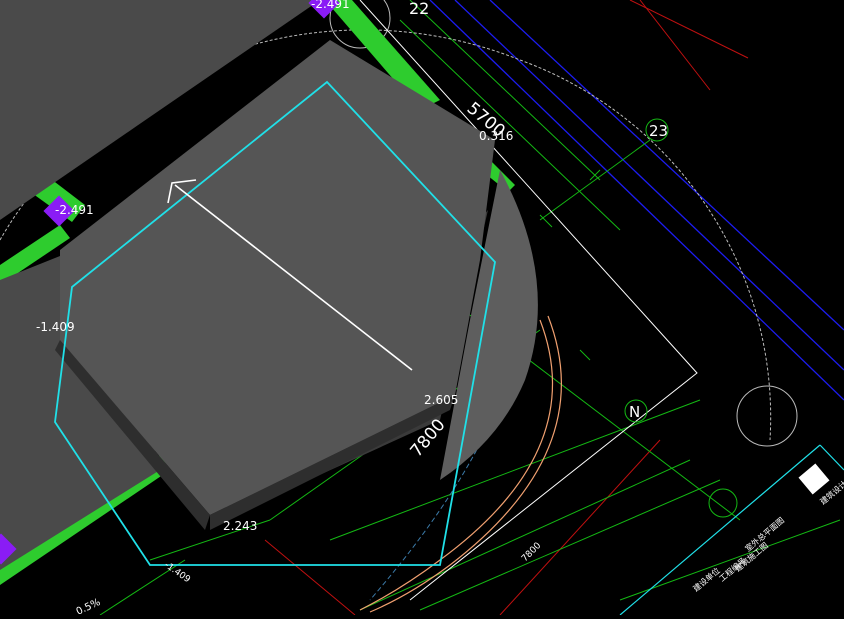 The height and width of the screenshot is (619, 844). Describe the element at coordinates (55, 327) in the screenshot. I see `elevation-label: -1.409` at that location.